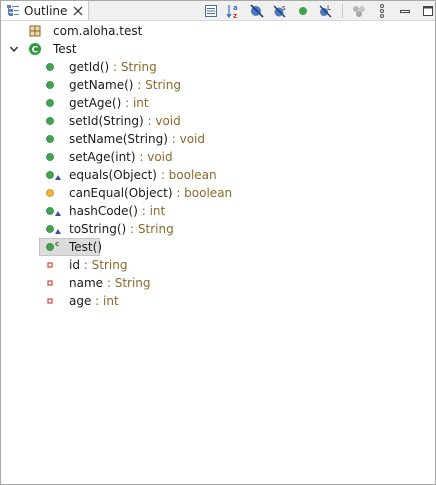 This screenshot has width=436, height=485. Describe the element at coordinates (98, 229) in the screenshot. I see `member-name: toString()` at that location.